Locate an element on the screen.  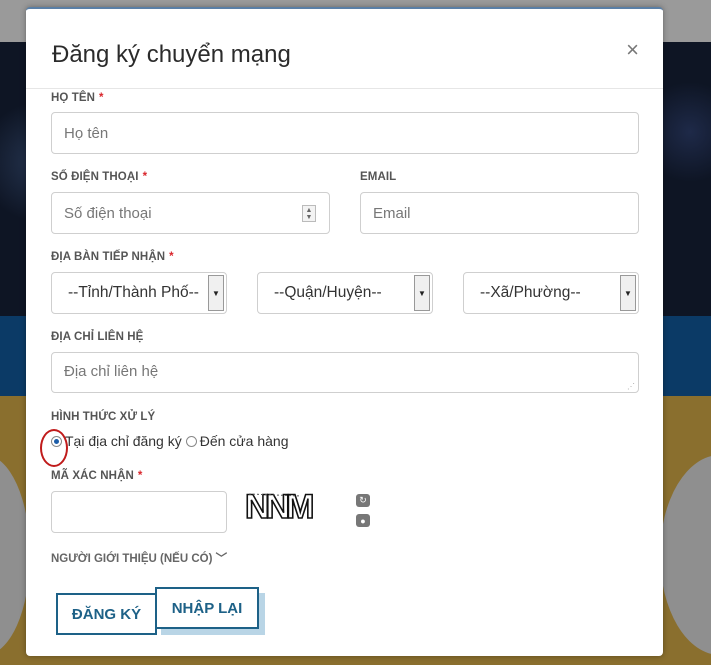
name-input is located at coordinates (345, 133).